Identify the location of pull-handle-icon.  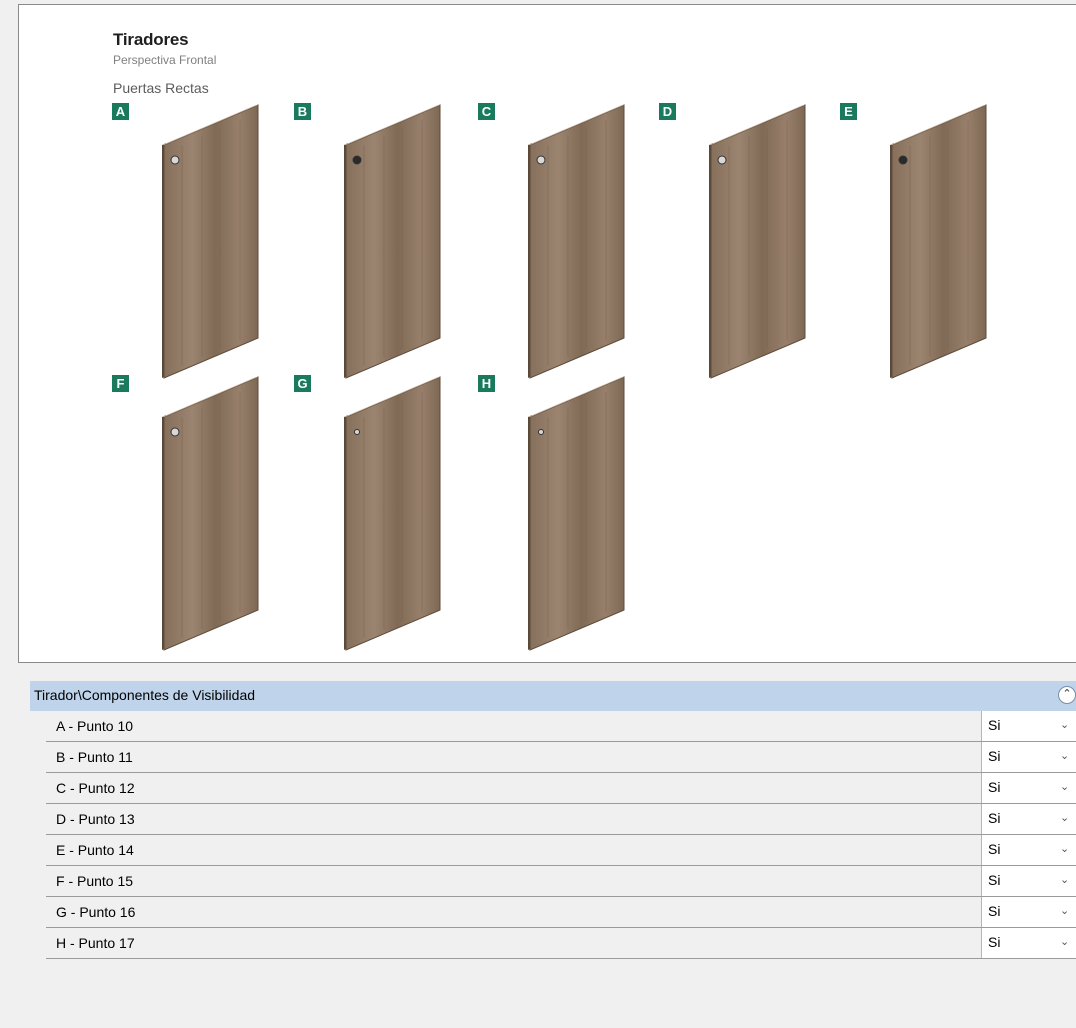
(541, 160).